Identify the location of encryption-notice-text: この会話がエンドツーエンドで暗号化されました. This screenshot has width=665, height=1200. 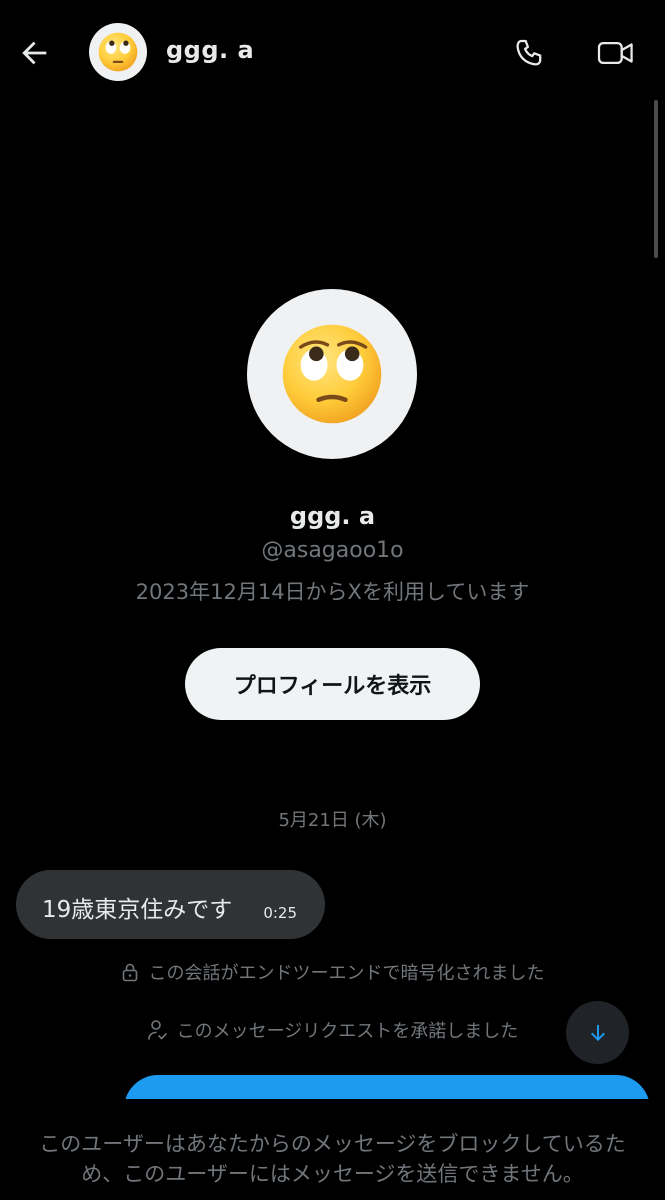
(346, 973).